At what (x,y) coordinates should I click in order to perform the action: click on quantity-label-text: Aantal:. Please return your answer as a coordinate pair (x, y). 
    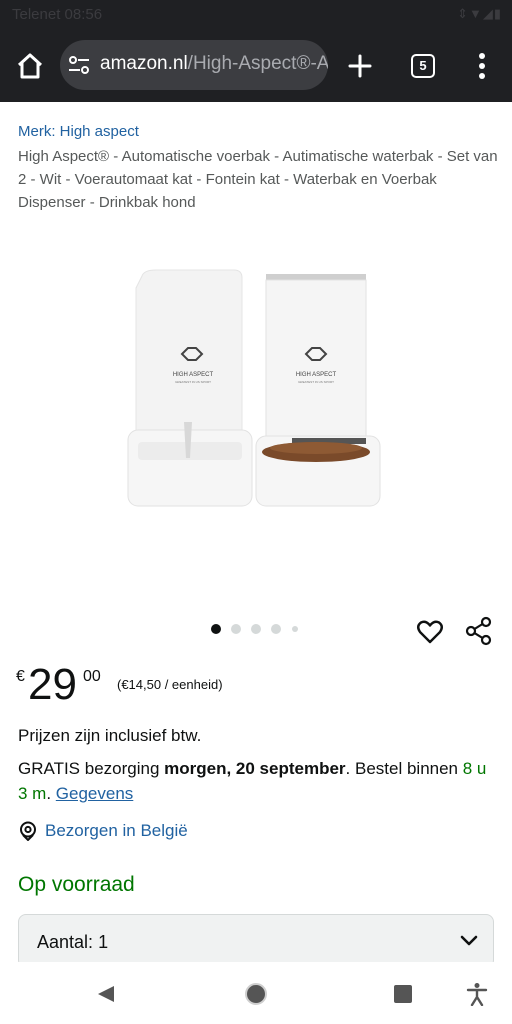
    Looking at the image, I should click on (65, 942).